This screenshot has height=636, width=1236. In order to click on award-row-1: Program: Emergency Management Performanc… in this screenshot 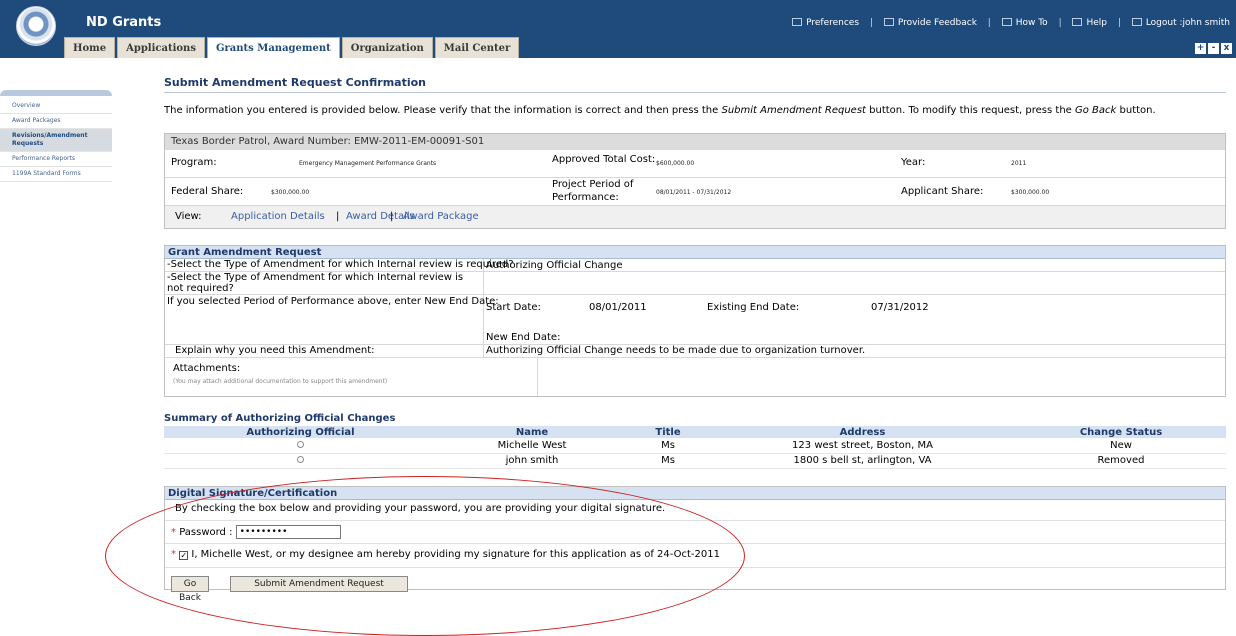, I will do `click(695, 164)`.